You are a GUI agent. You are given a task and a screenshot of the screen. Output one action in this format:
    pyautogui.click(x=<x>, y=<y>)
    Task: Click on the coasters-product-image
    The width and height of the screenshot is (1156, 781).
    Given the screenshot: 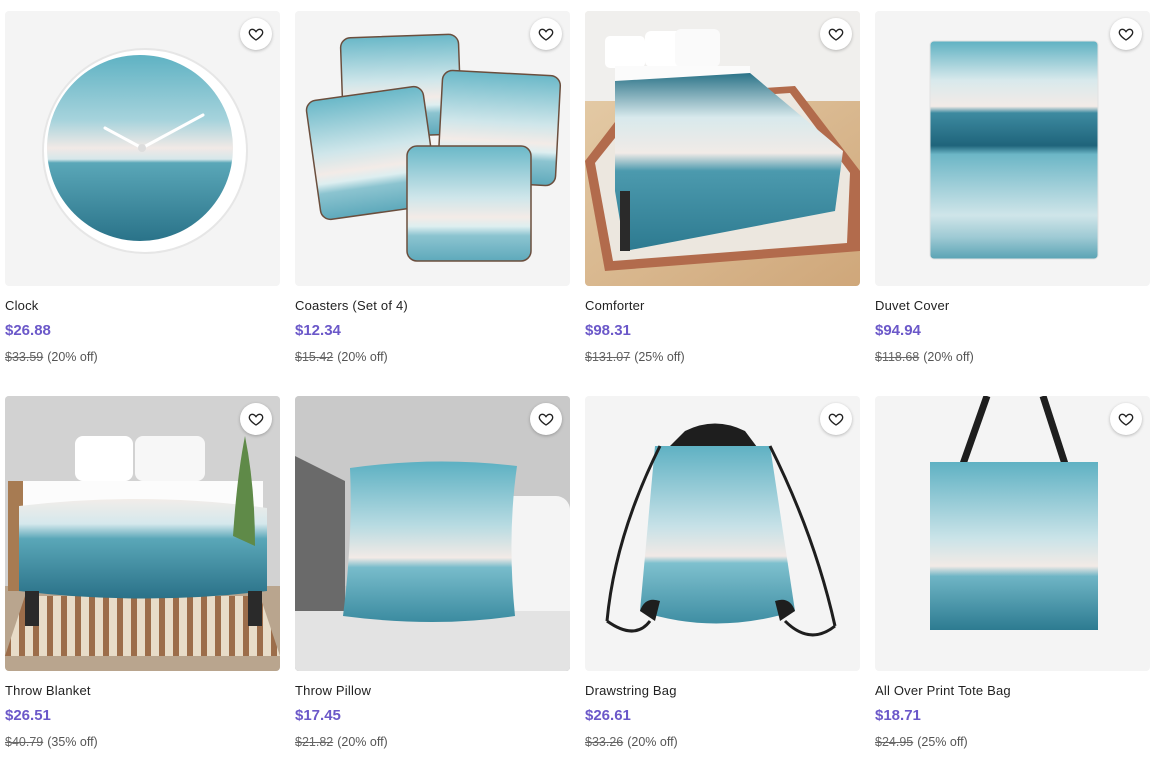 What is the action you would take?
    pyautogui.click(x=433, y=147)
    